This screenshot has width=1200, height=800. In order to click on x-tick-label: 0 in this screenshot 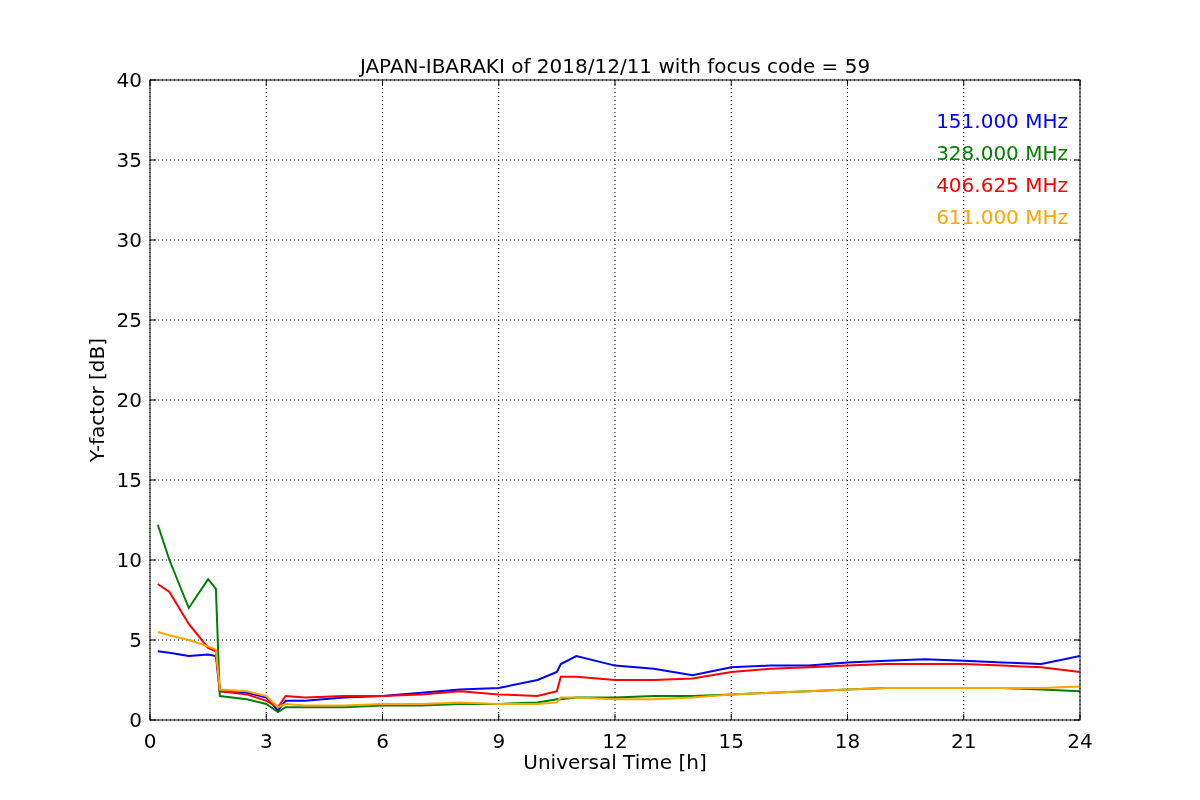, I will do `click(150, 741)`.